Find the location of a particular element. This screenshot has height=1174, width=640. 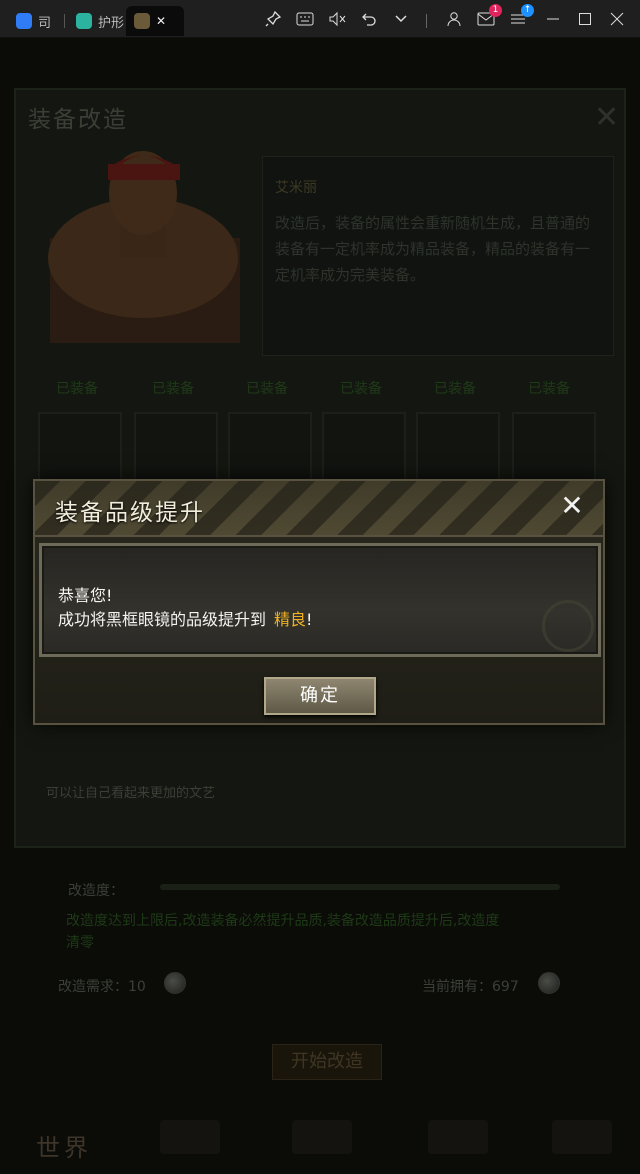

minimize-icon is located at coordinates (553, 19).